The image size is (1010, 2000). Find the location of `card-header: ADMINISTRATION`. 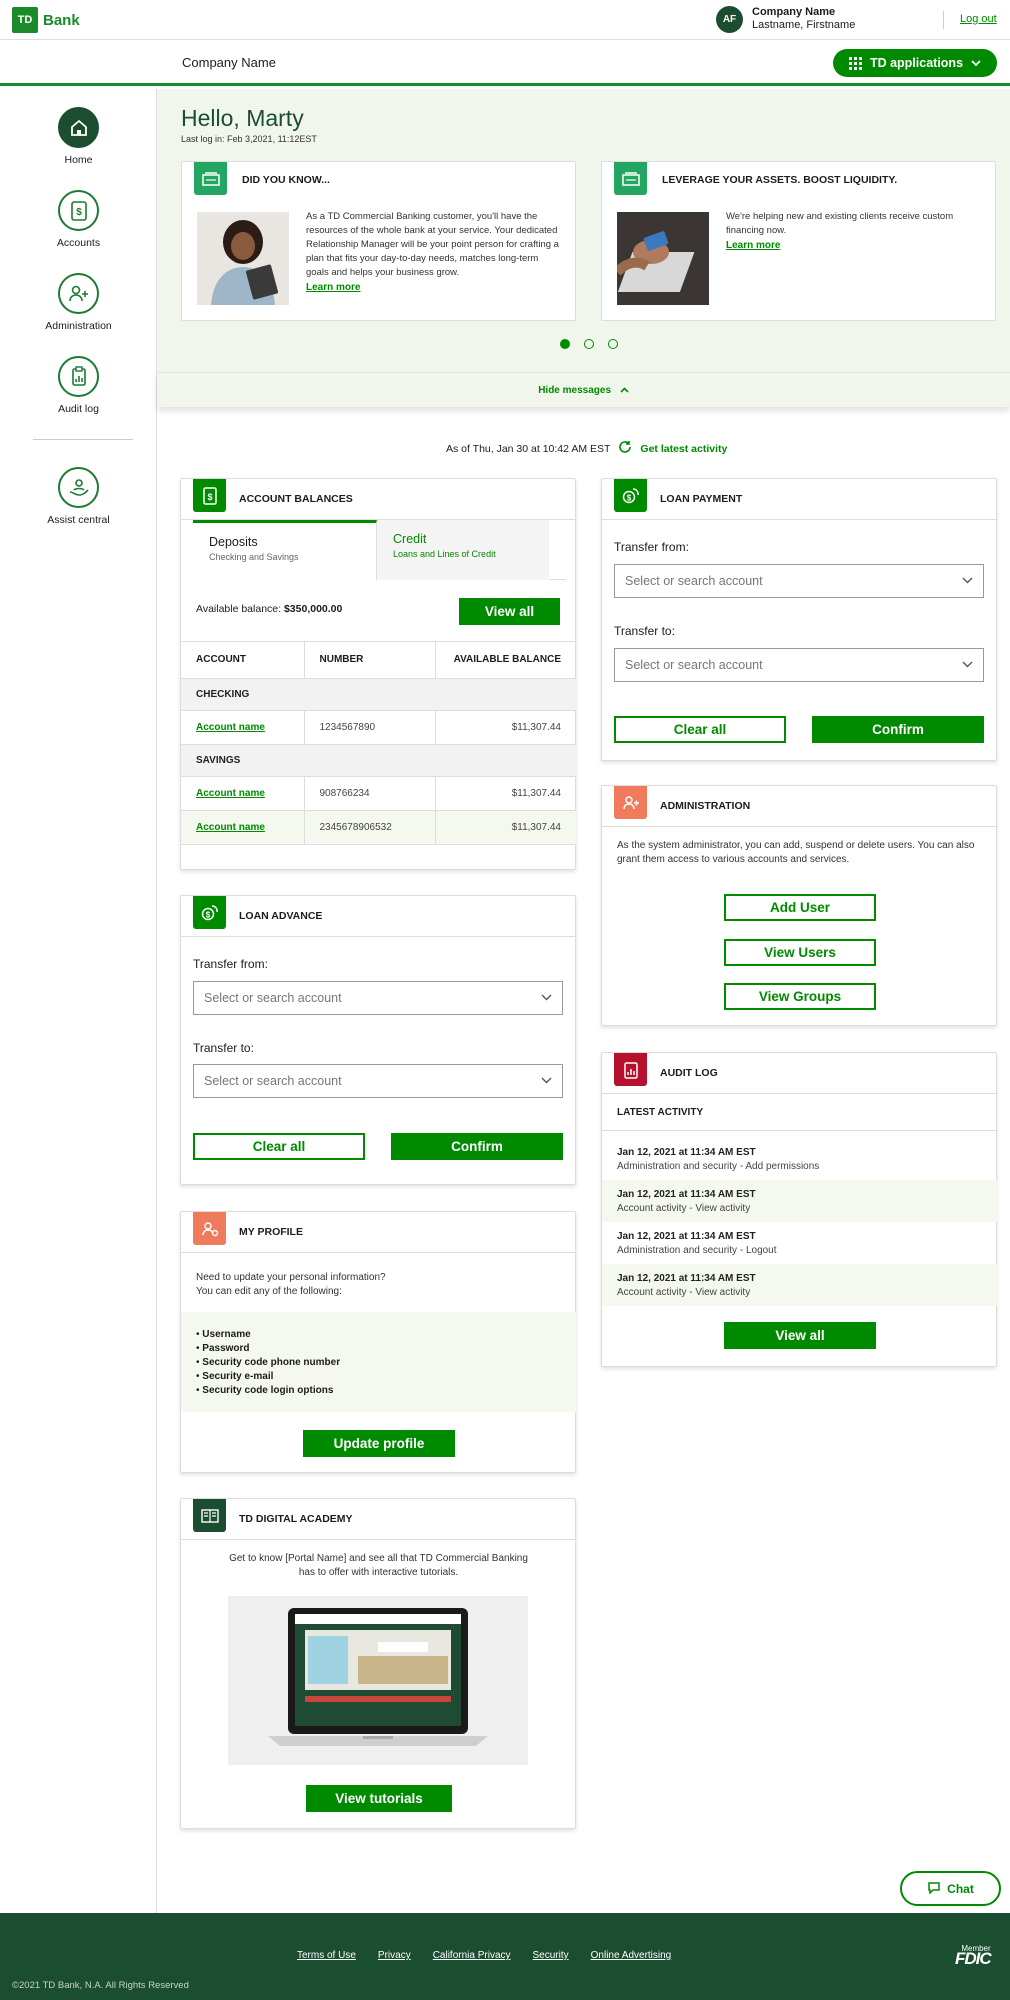

card-header: ADMINISTRATION is located at coordinates (799, 806).